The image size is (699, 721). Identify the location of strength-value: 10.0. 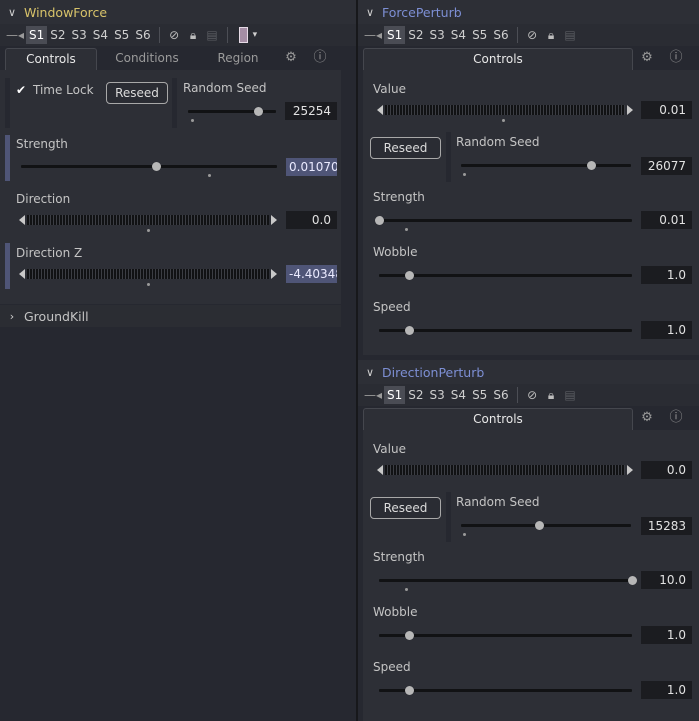
(666, 580).